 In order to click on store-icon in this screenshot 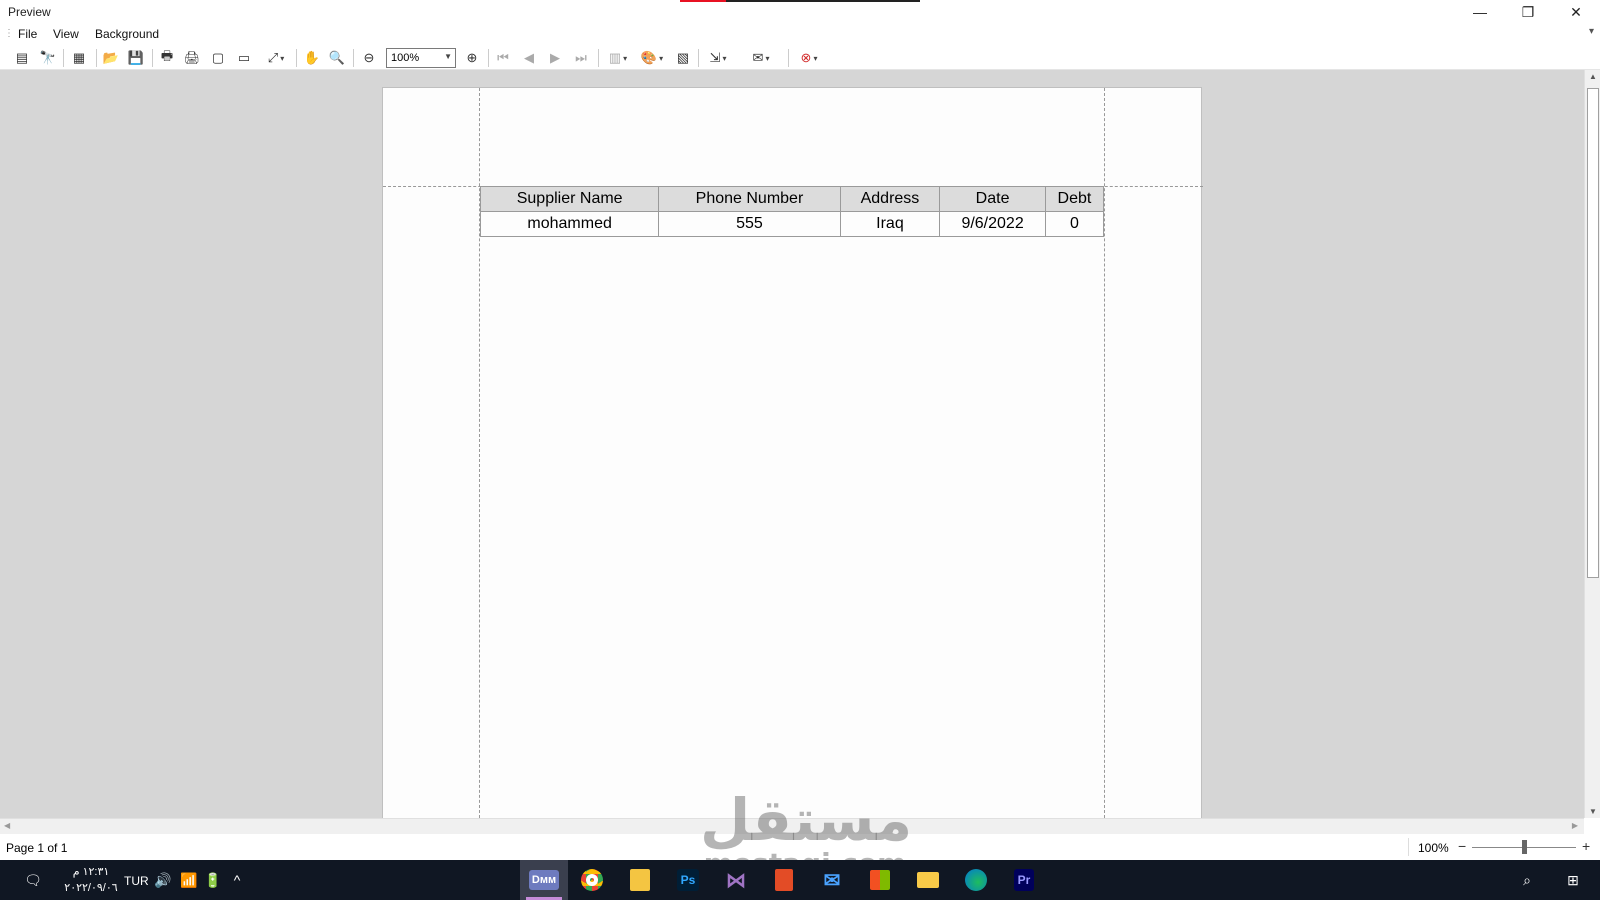, I will do `click(880, 880)`.